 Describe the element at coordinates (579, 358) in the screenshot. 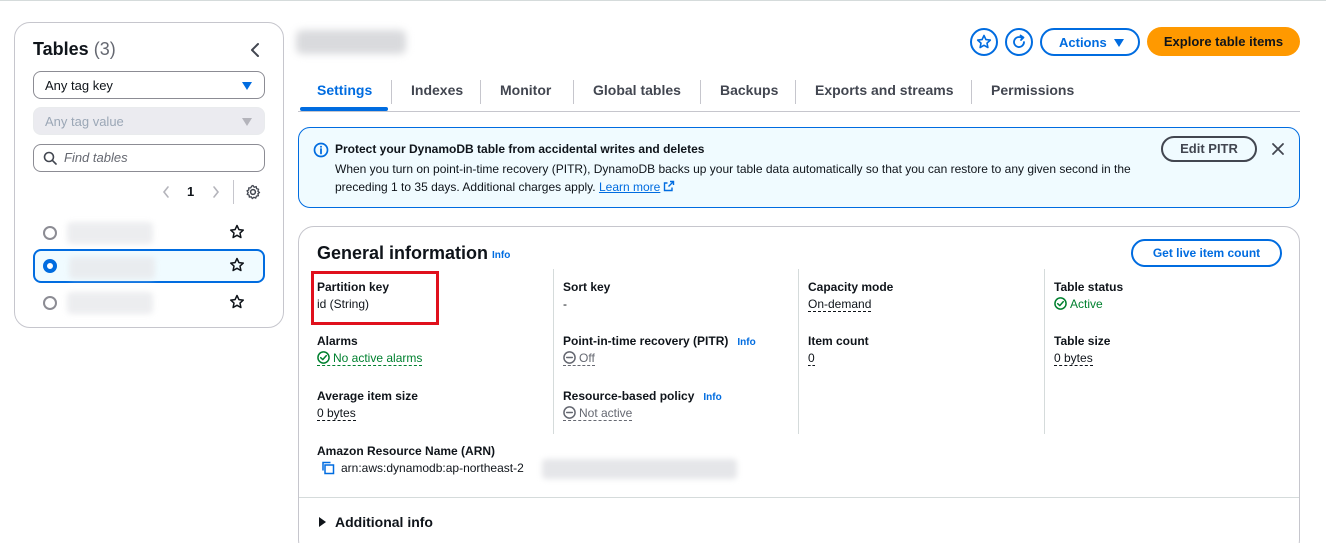

I see `pitr-value: Off` at that location.